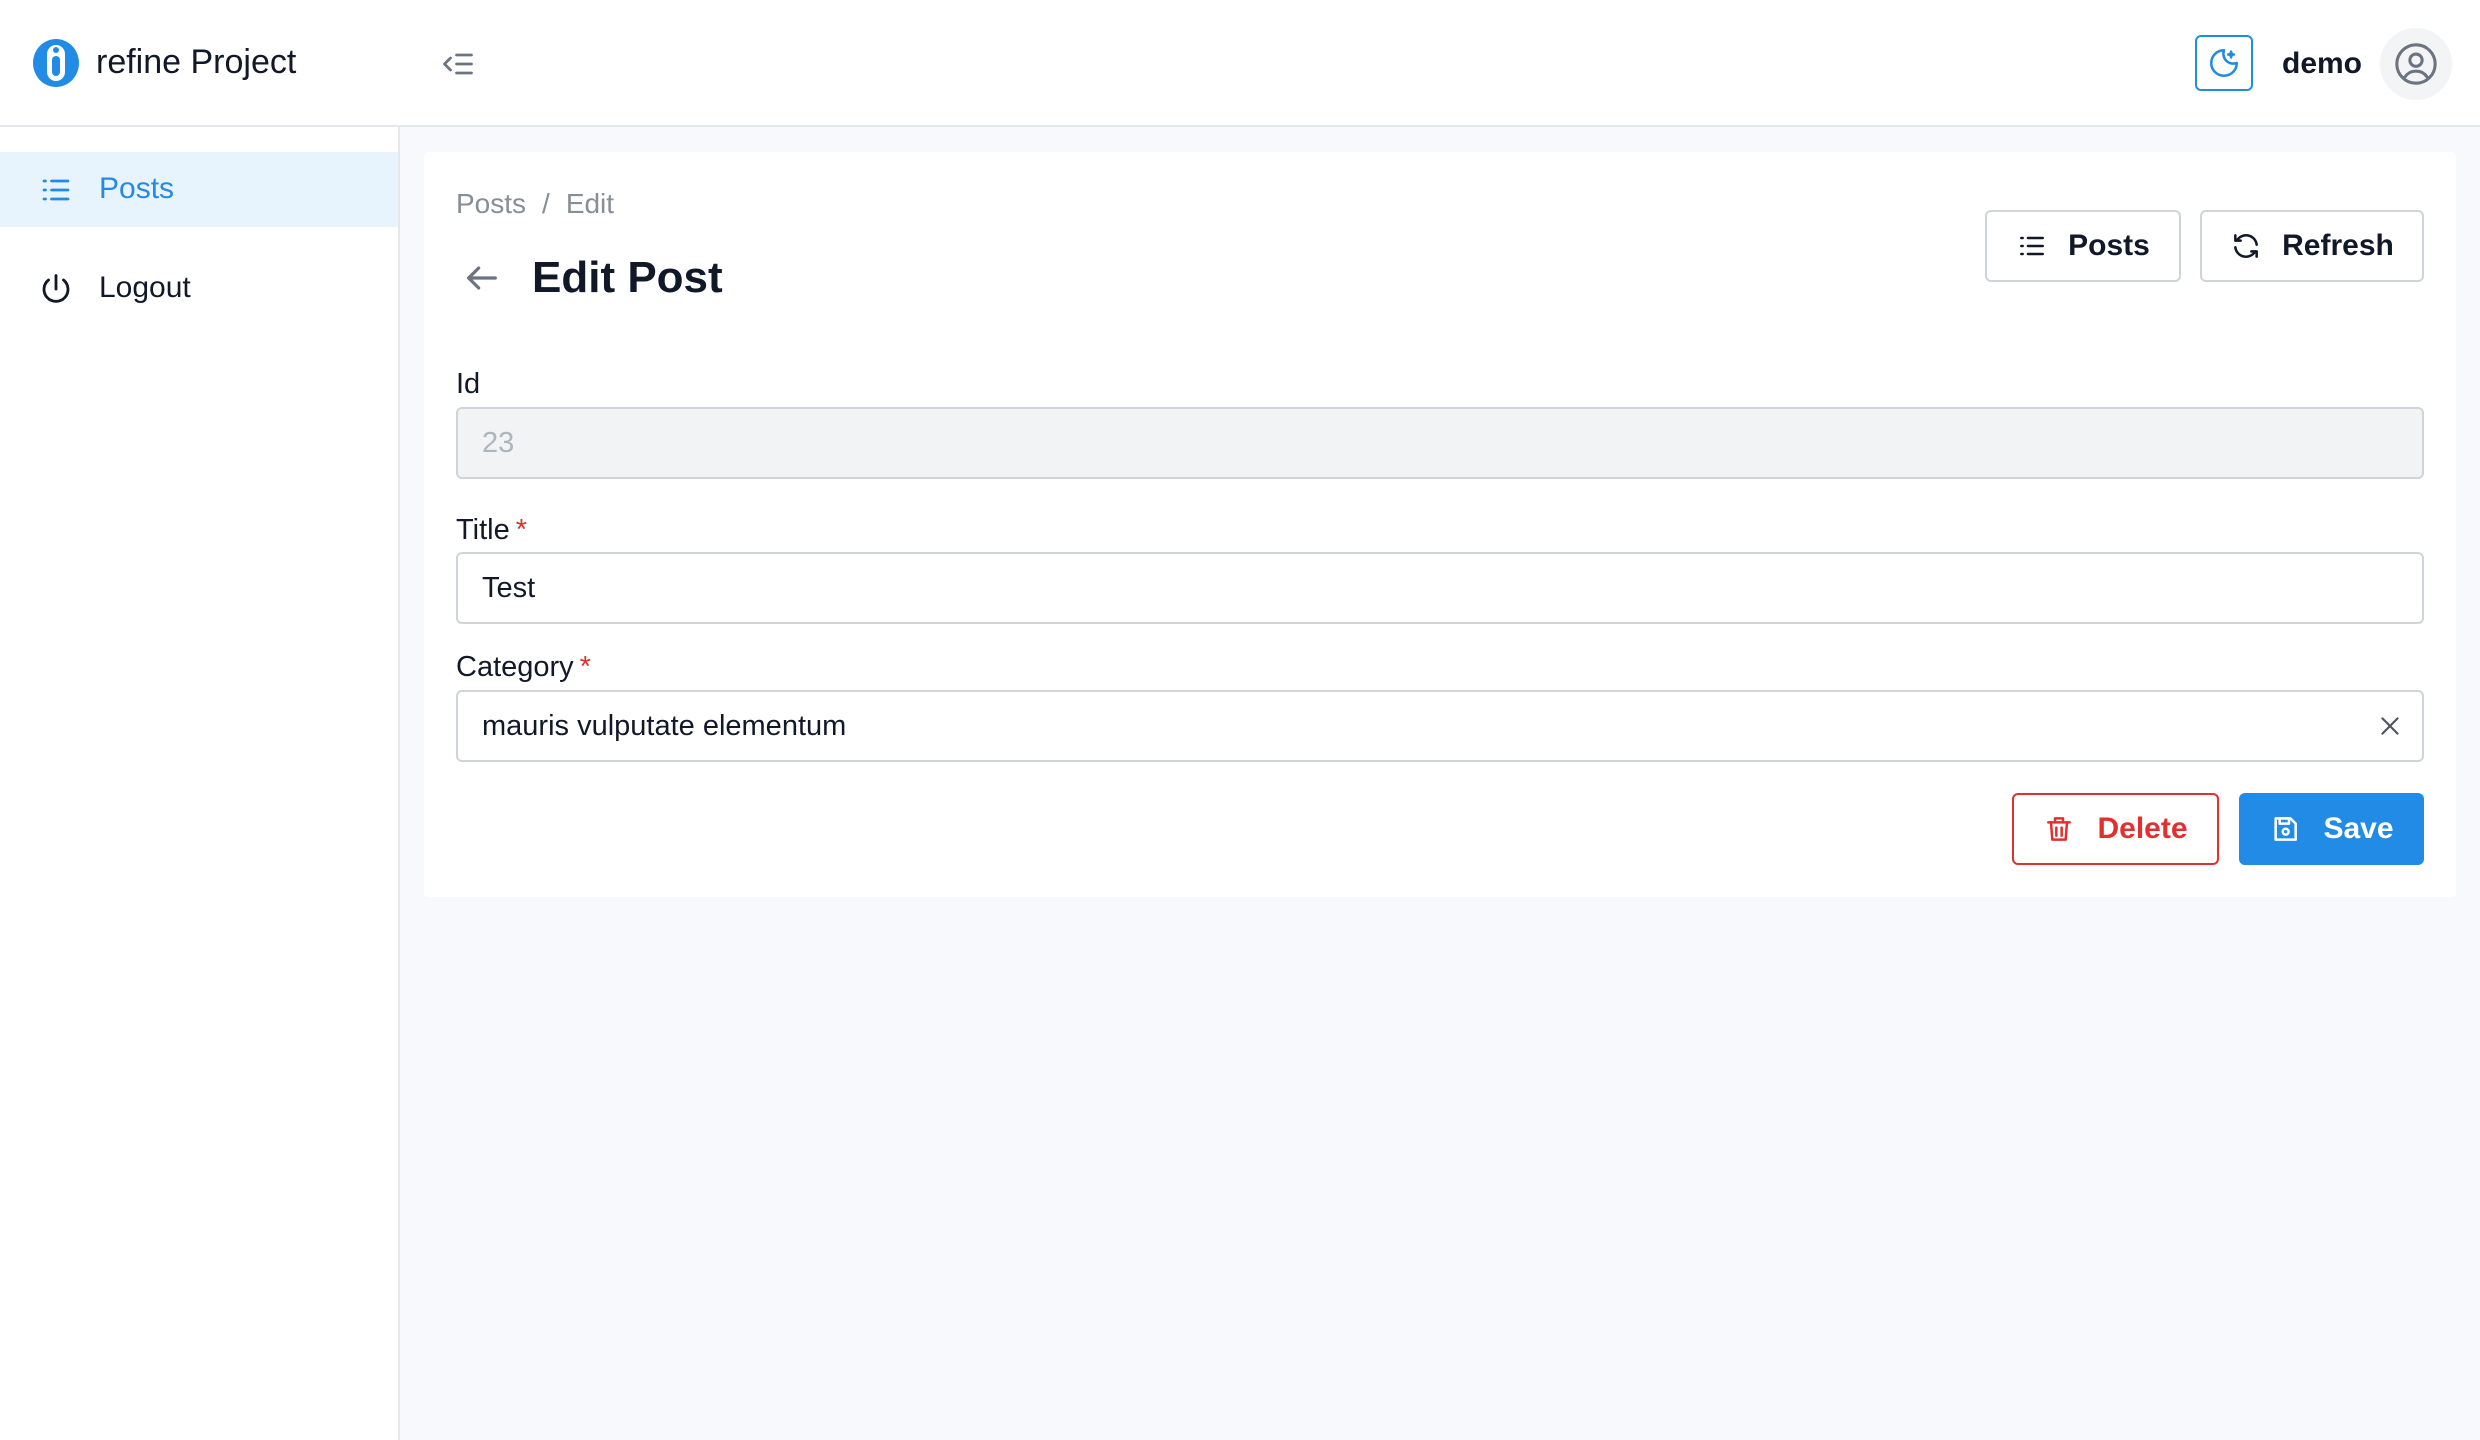 The image size is (2480, 1440). I want to click on id-label-text: Id, so click(468, 384).